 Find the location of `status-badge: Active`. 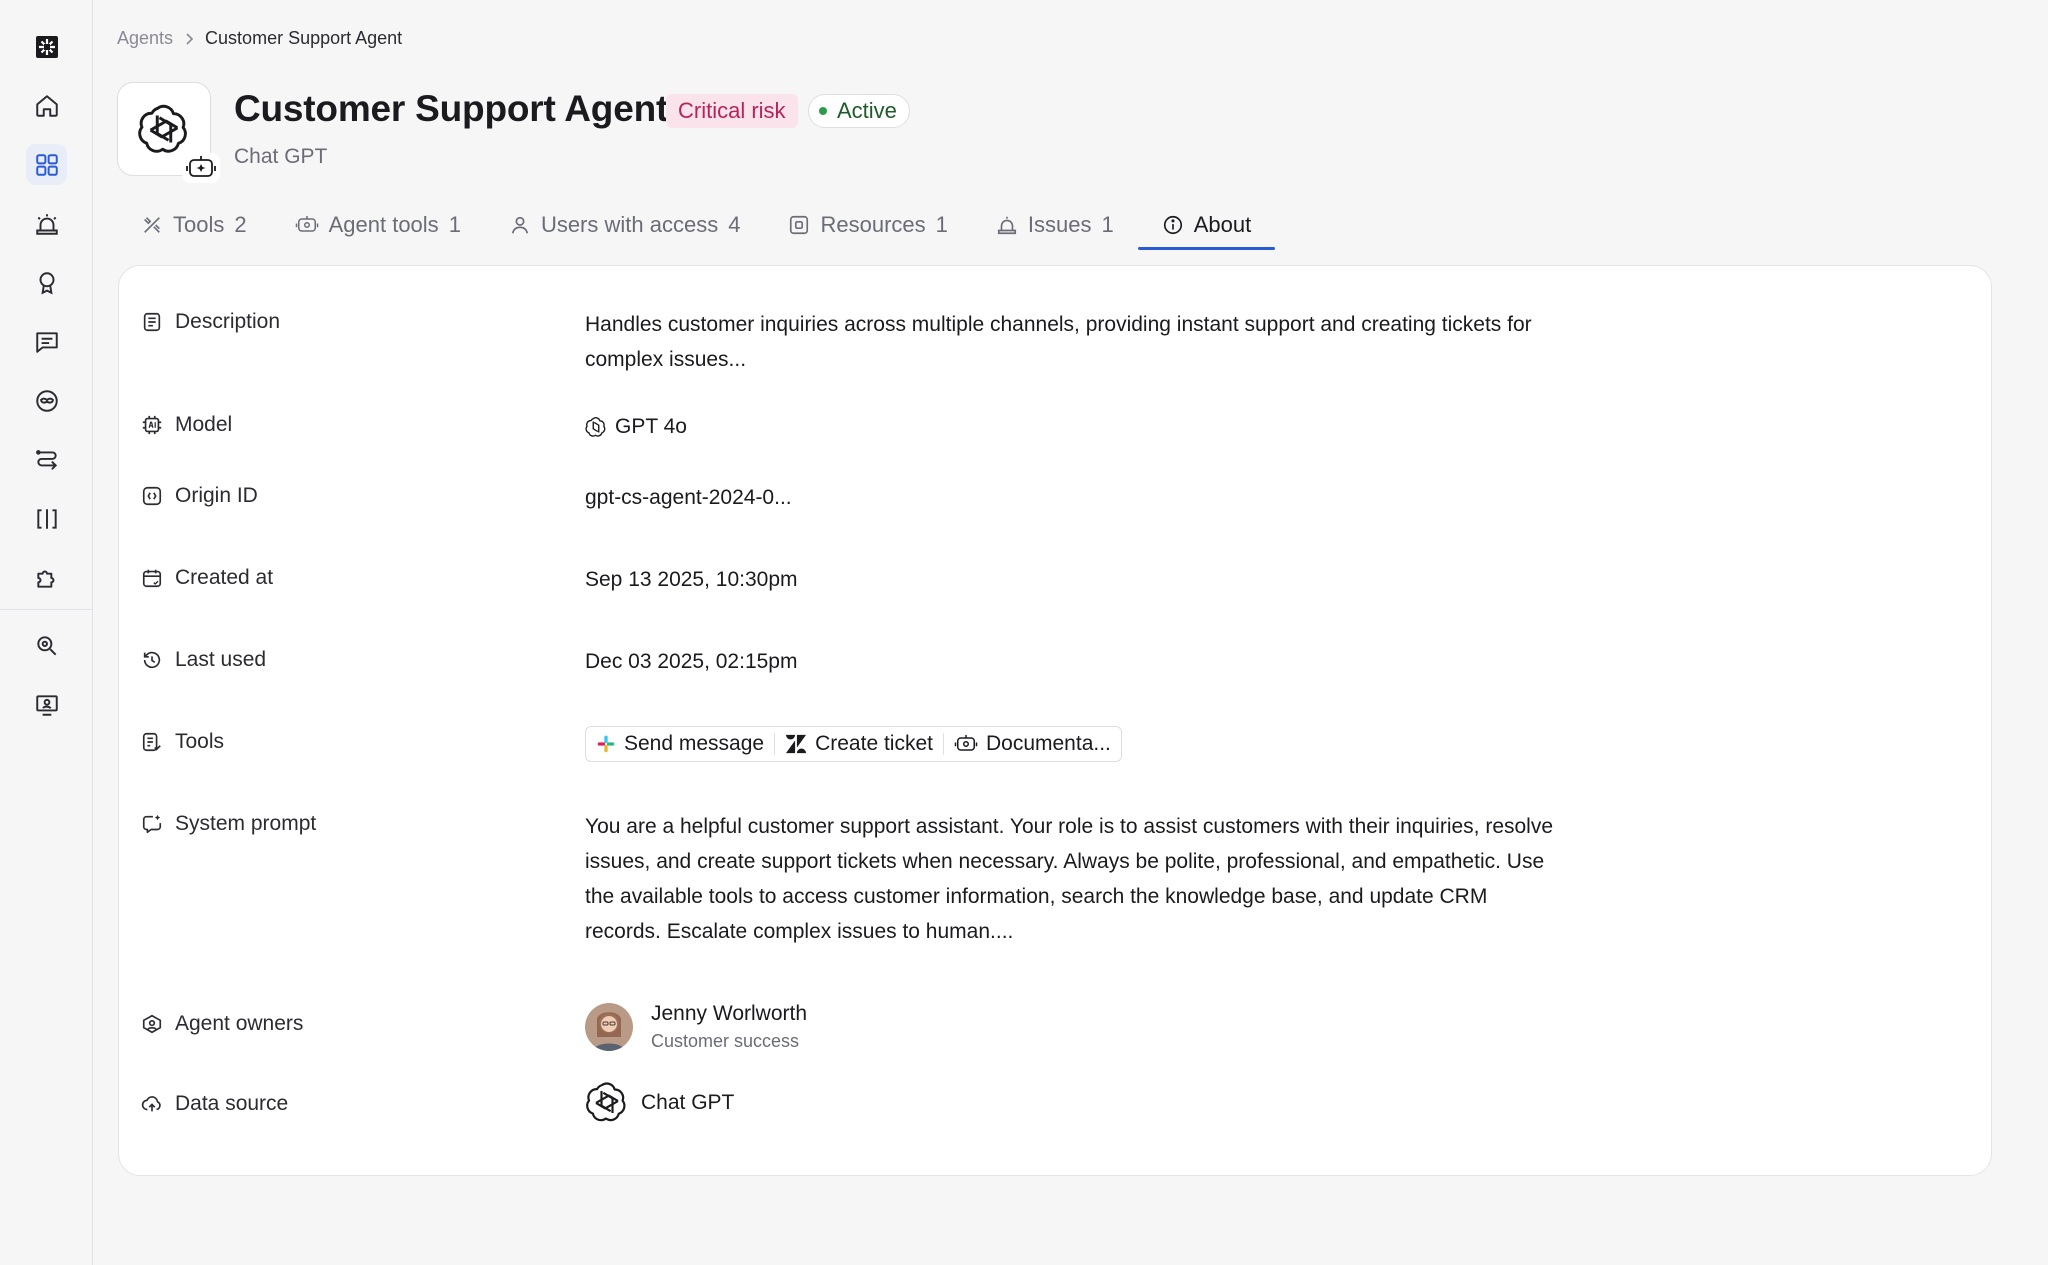

status-badge: Active is located at coordinates (859, 111).